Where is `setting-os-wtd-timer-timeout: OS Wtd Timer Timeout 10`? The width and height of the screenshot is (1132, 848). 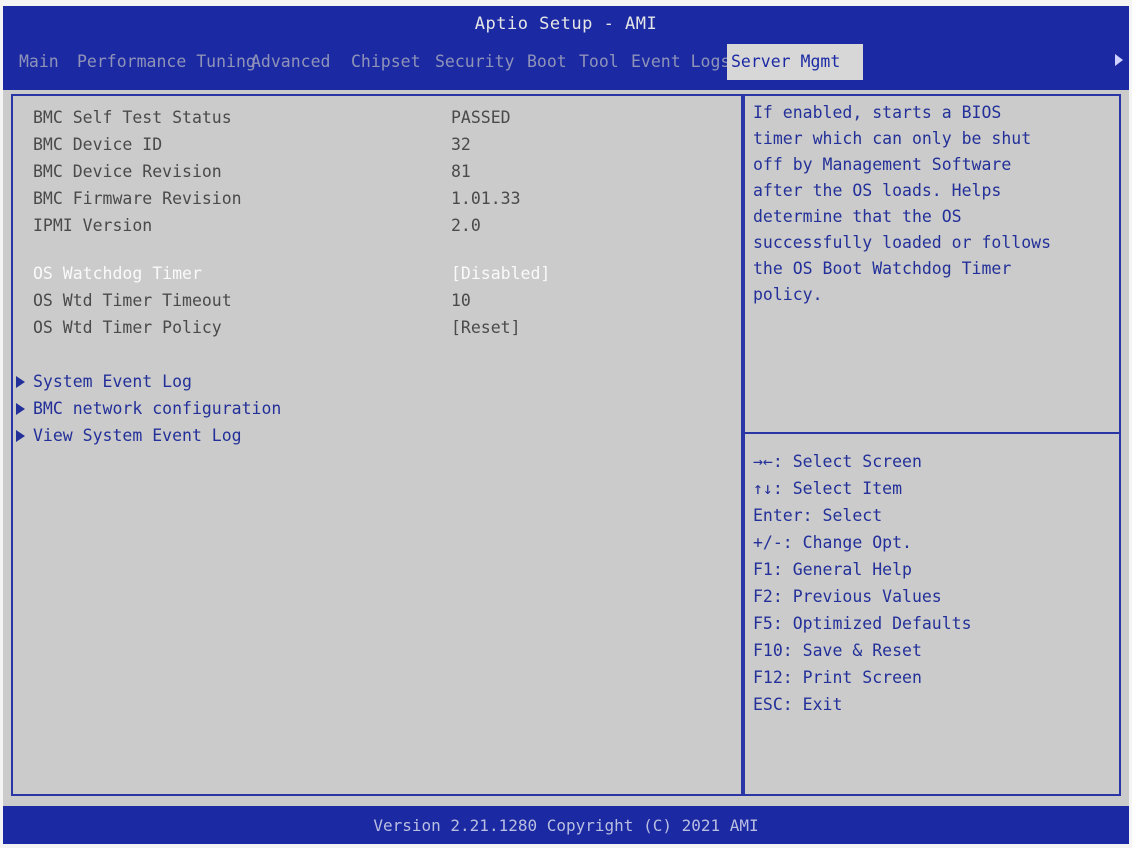
setting-os-wtd-timer-timeout: OS Wtd Timer Timeout 10 is located at coordinates (377, 301).